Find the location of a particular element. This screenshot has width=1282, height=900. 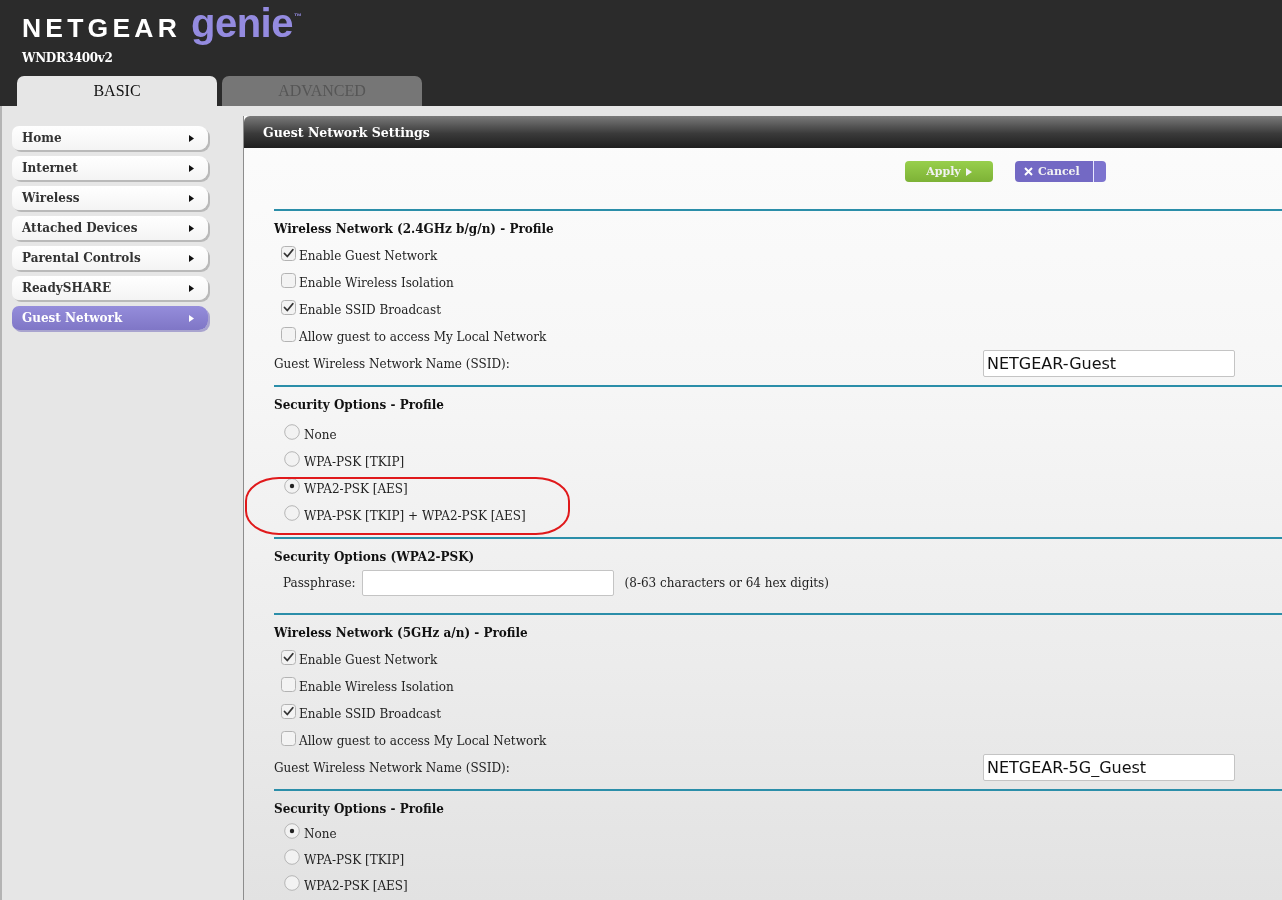

sidebar-item: Home is located at coordinates (110, 138).